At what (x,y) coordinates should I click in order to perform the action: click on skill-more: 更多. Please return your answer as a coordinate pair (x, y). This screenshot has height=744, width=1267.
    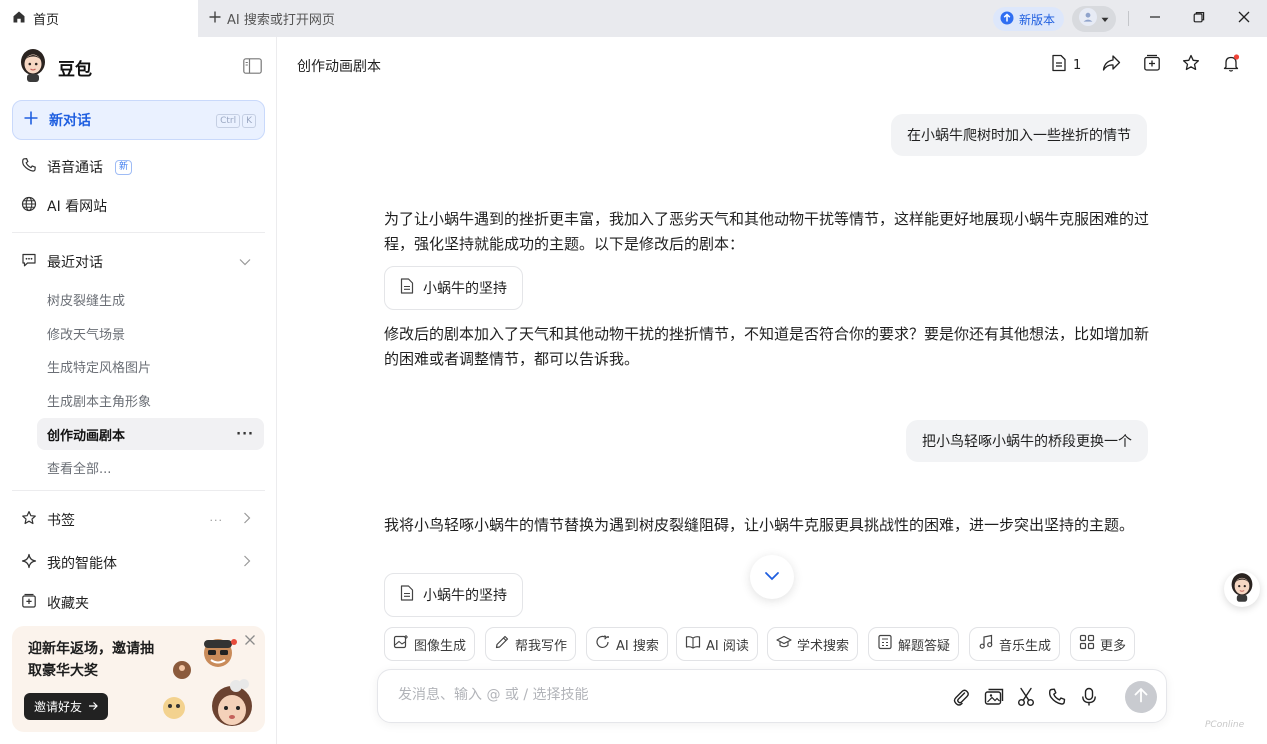
    Looking at the image, I should click on (1103, 644).